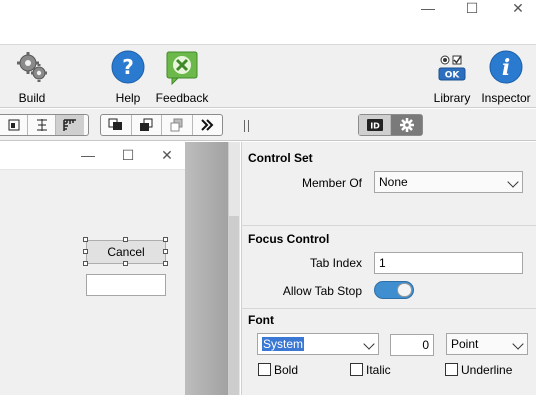  What do you see at coordinates (234, 305) in the screenshot?
I see `canvas-scrollbar-thumb` at bounding box center [234, 305].